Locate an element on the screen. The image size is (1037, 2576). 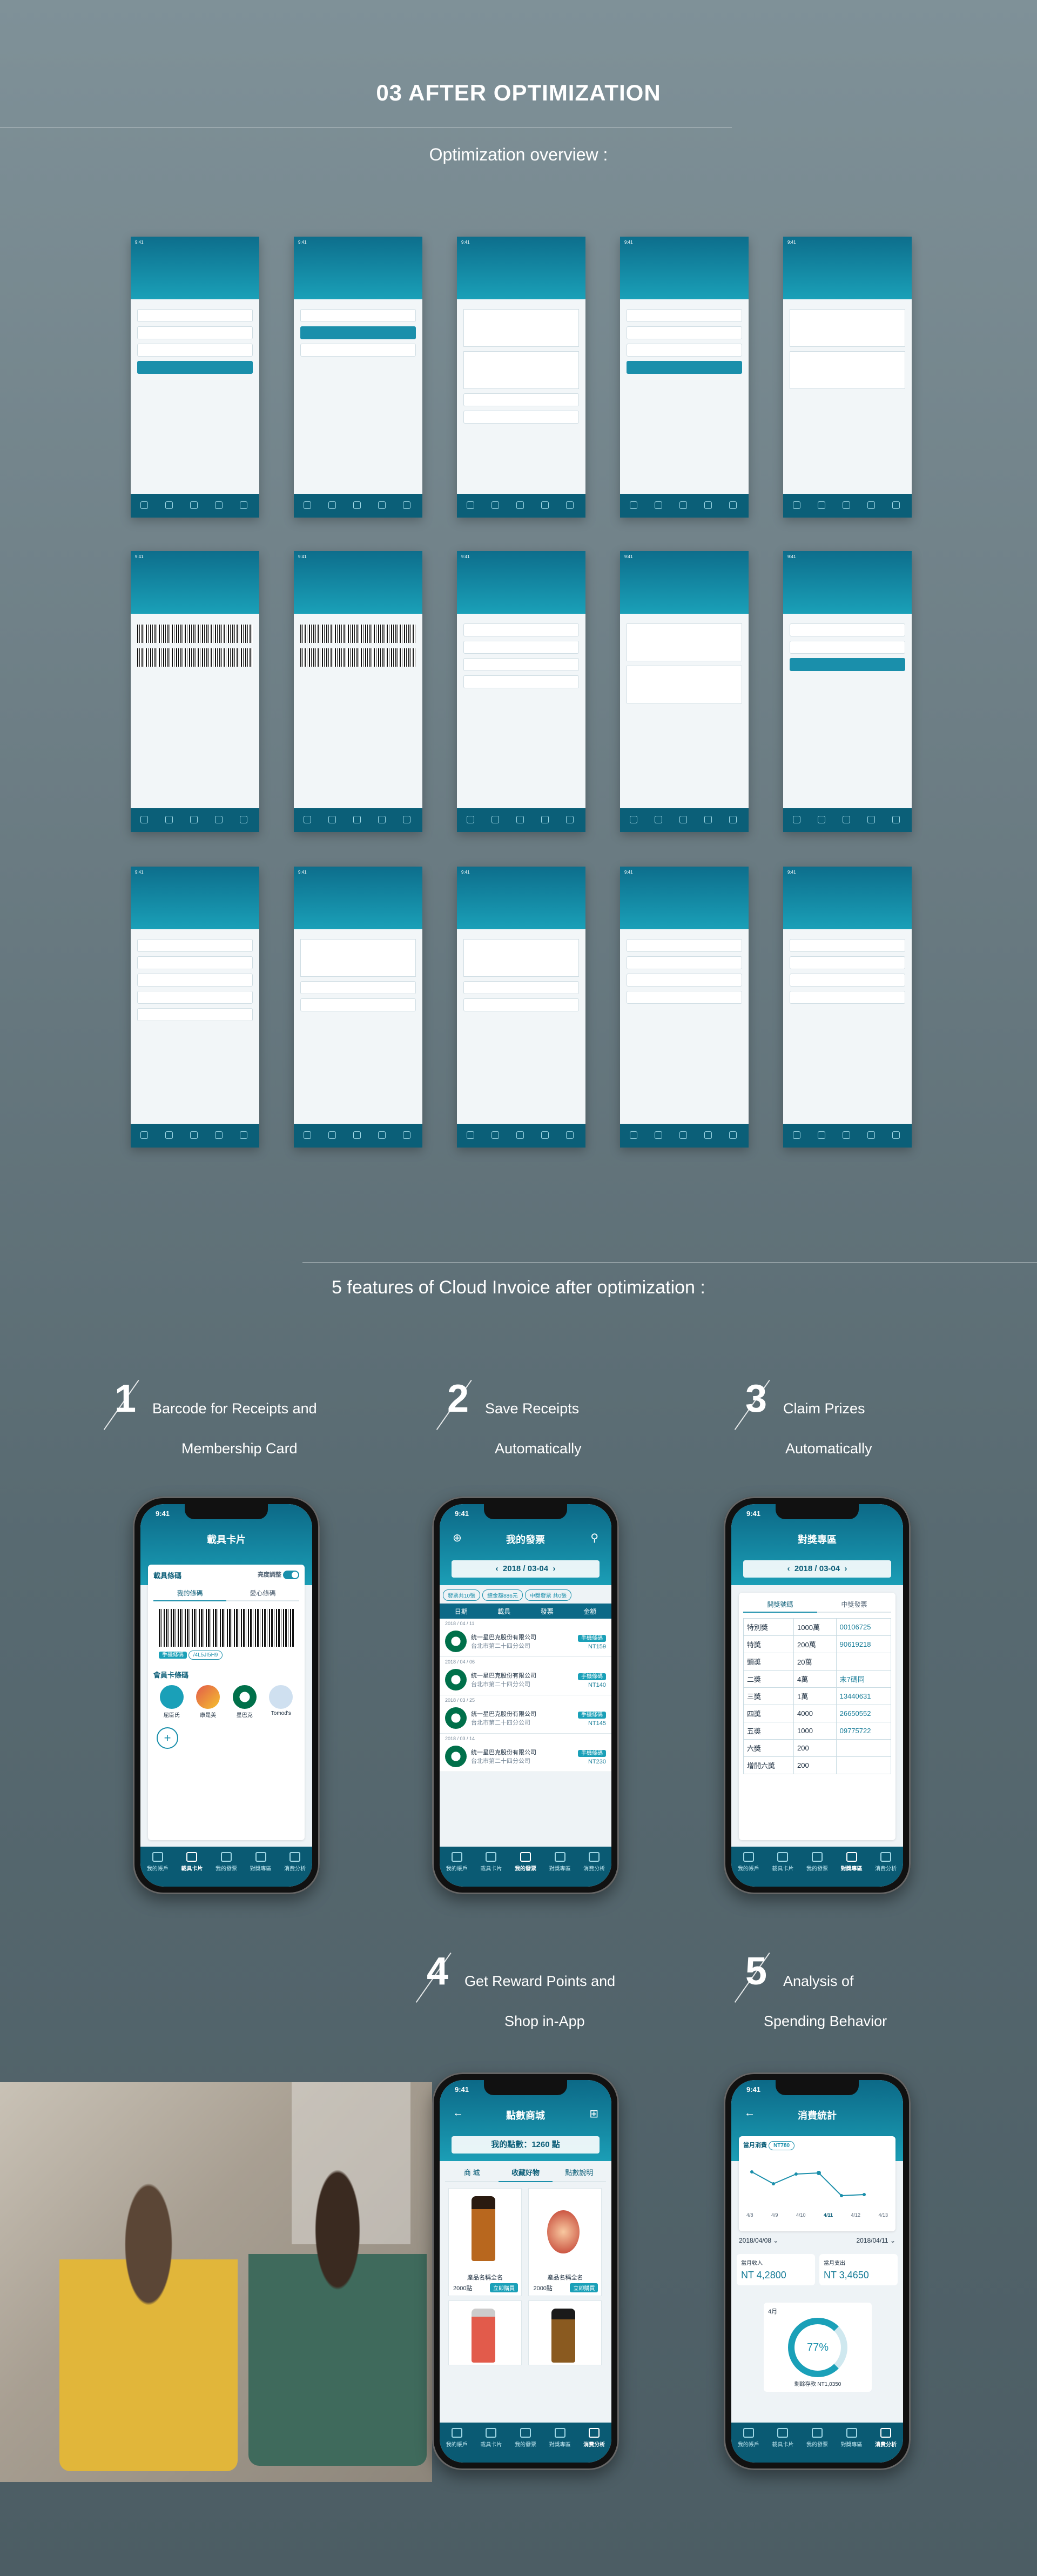
col-carrier: 載具 is located at coordinates (505, 1612).